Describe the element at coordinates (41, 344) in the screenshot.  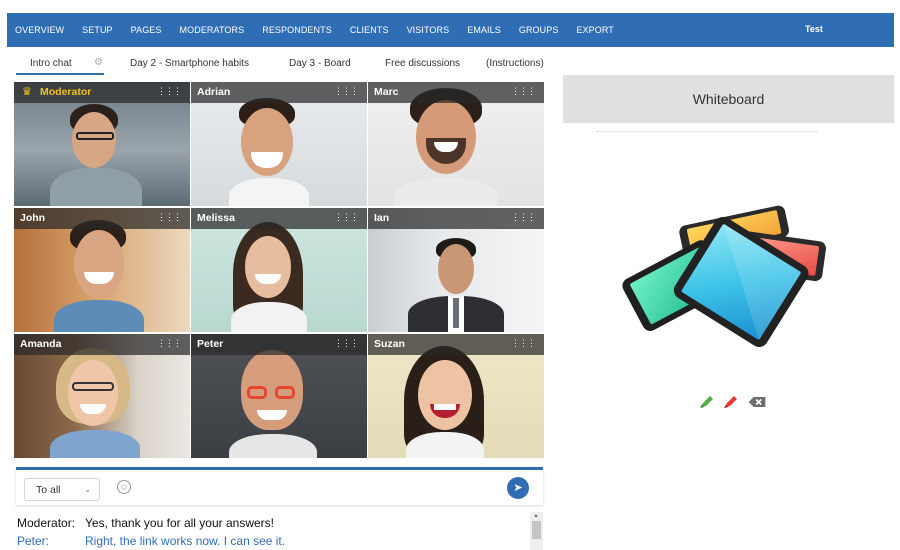
I see `participant-name: Amanda` at that location.